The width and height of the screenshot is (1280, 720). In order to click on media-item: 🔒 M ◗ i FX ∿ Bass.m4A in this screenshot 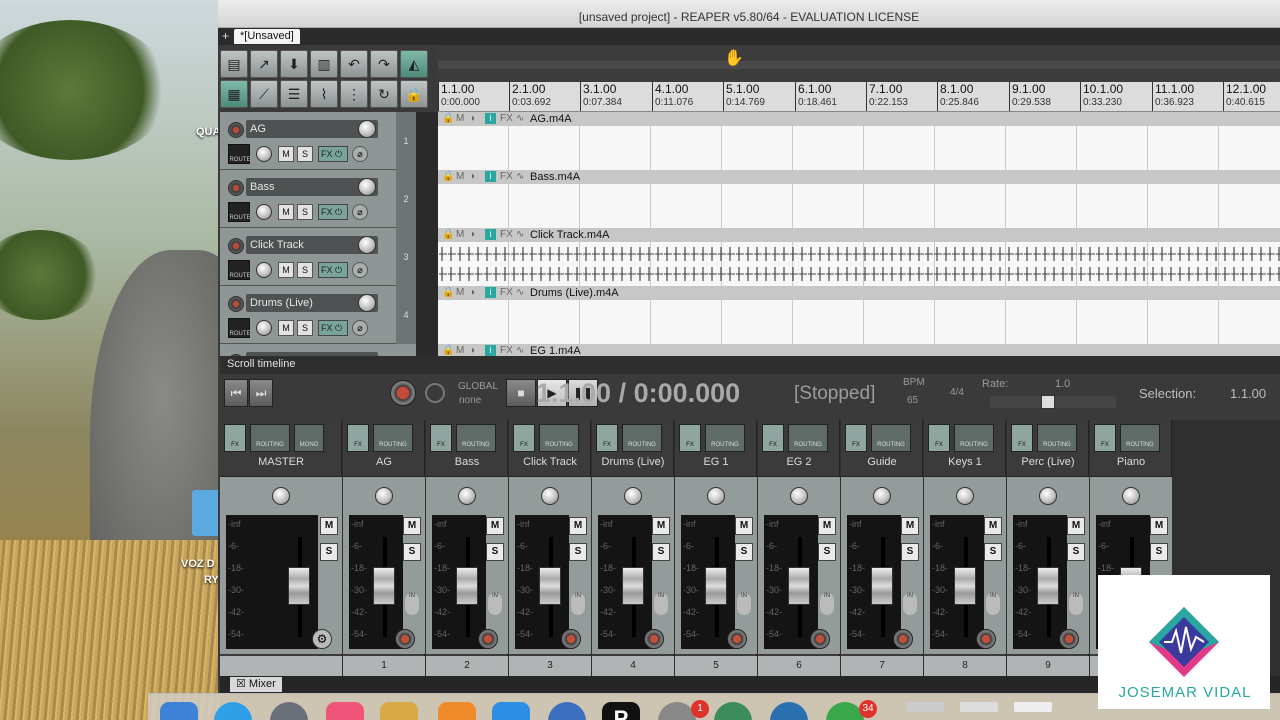, I will do `click(859, 199)`.